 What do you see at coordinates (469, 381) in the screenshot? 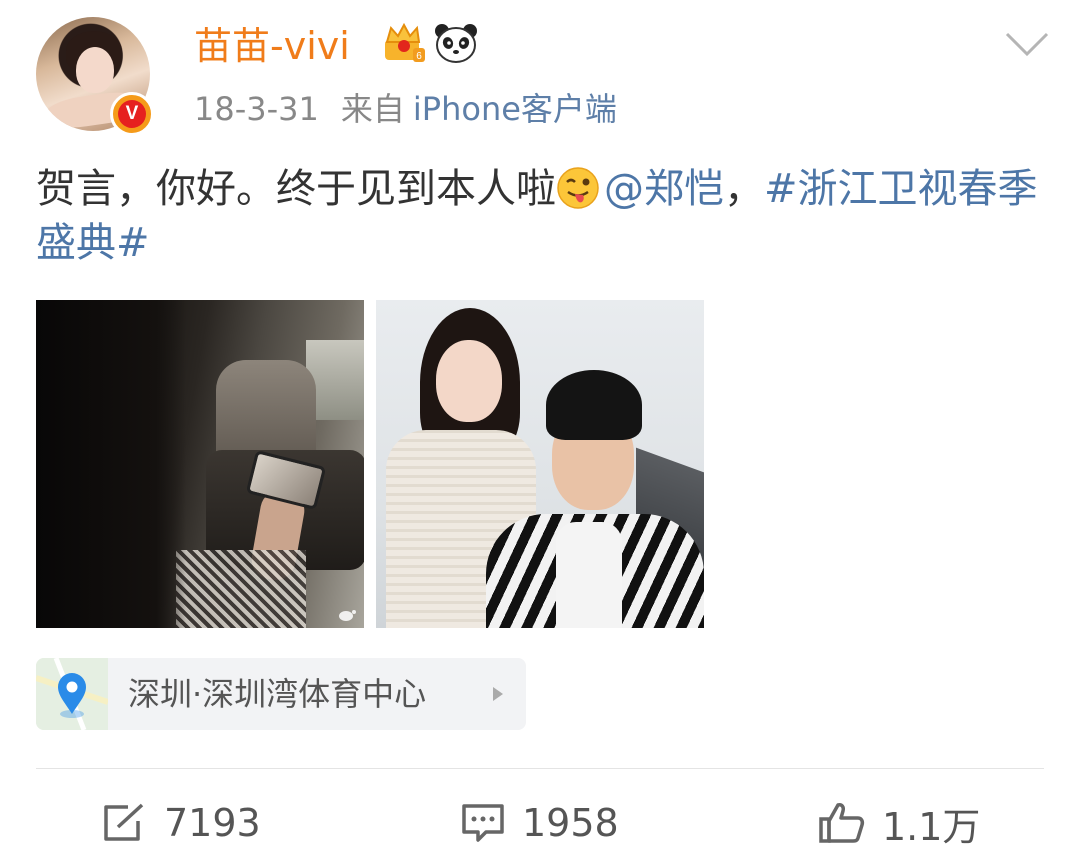
I see `woman-face` at bounding box center [469, 381].